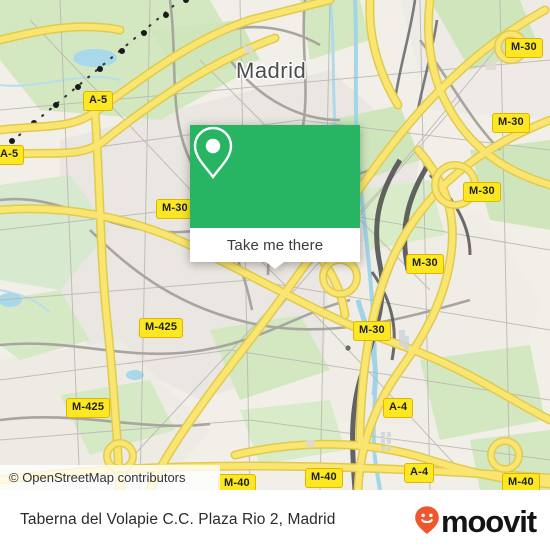 The height and width of the screenshot is (550, 550). What do you see at coordinates (213, 153) in the screenshot?
I see `map-pin-icon` at bounding box center [213, 153].